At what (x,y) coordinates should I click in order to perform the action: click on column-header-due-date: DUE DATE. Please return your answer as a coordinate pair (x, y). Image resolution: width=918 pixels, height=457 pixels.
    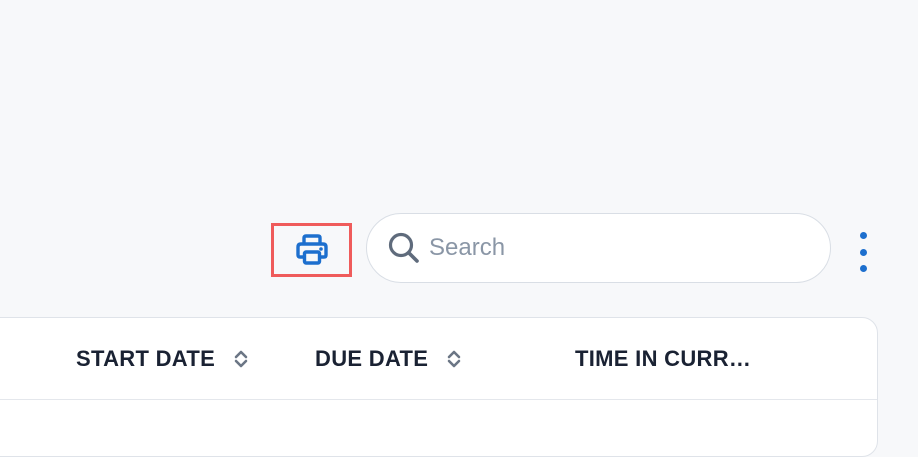
    Looking at the image, I should click on (388, 359).